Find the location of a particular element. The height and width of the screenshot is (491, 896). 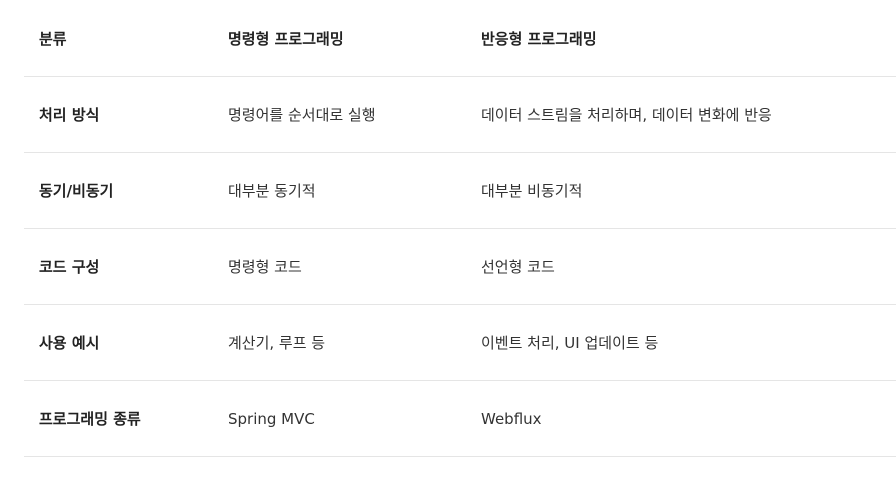

imperative-cell: 대부분 동기적 is located at coordinates (339, 190).